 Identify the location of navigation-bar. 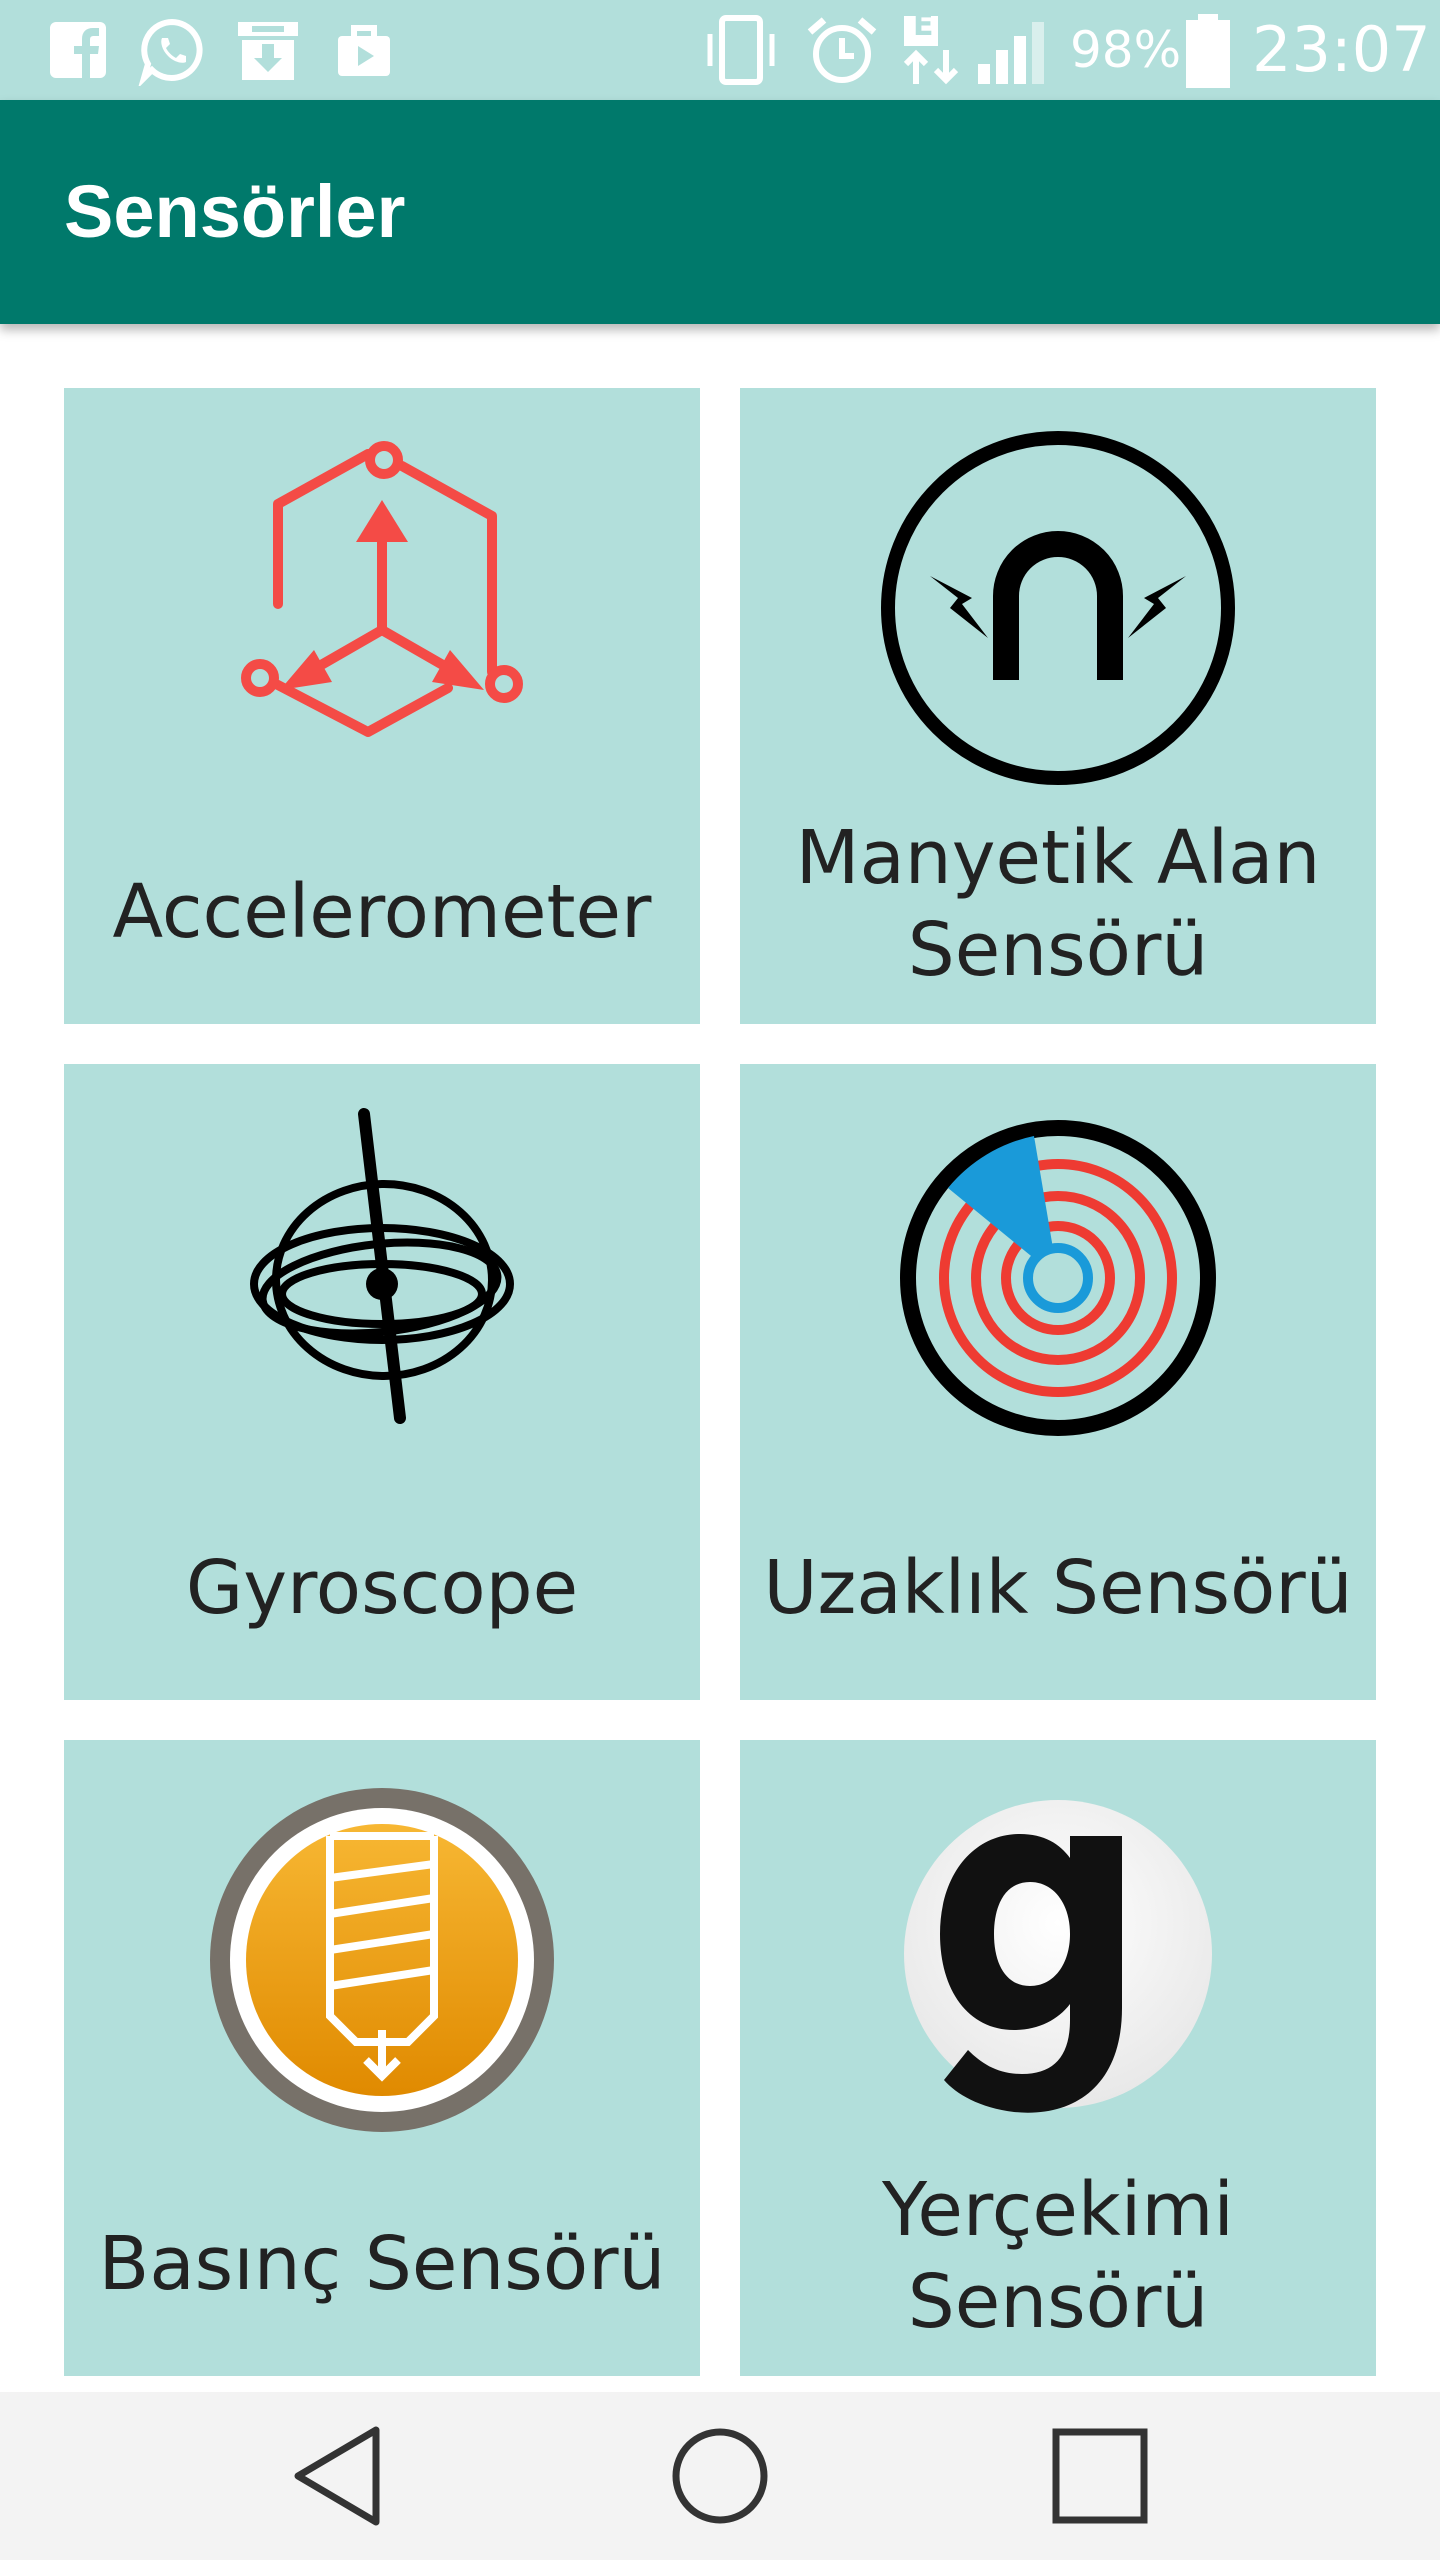
(720, 2476).